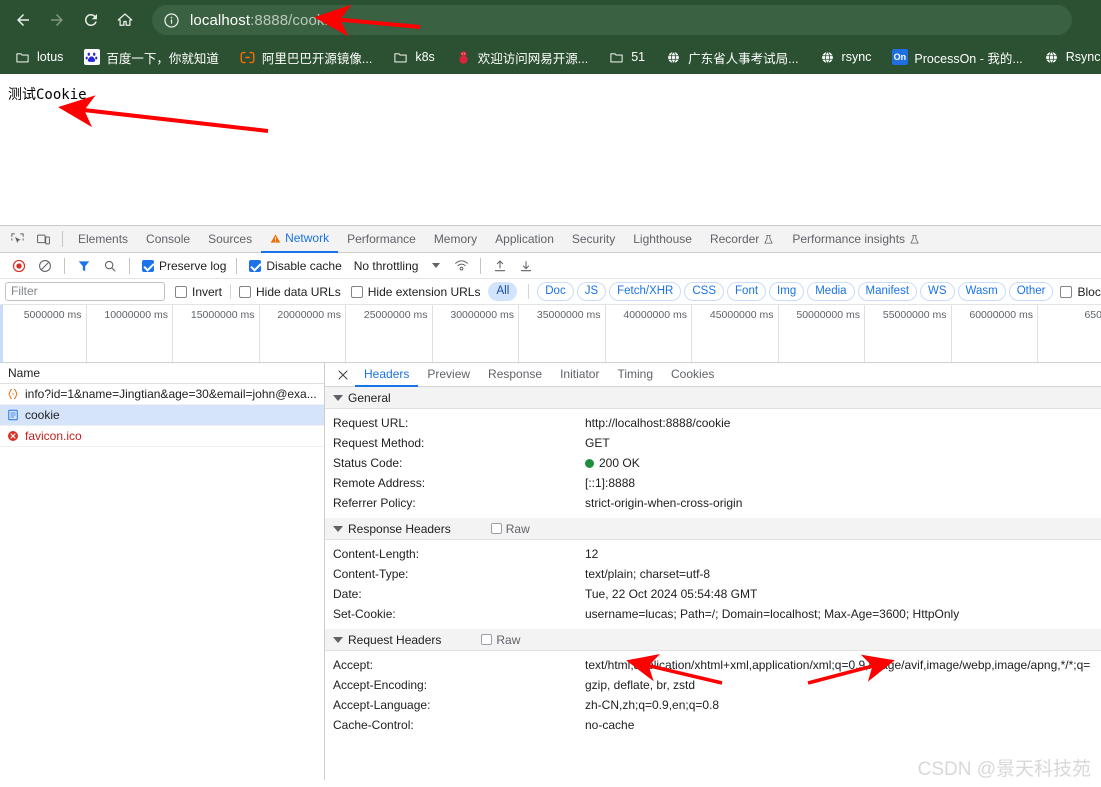 Image resolution: width=1101 pixels, height=787 pixels. Describe the element at coordinates (589, 463) in the screenshot. I see `status-dot` at that location.